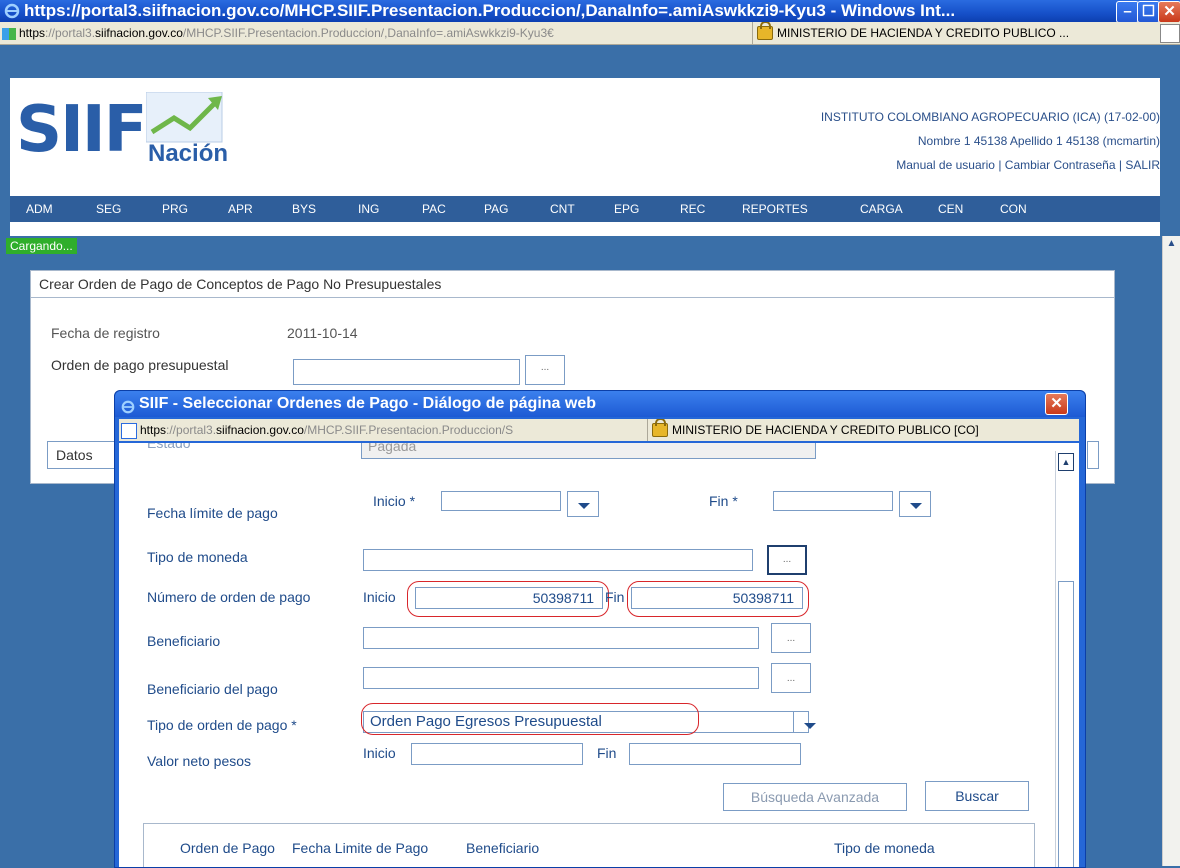 The image size is (1180, 868). What do you see at coordinates (379, 753) in the screenshot?
I see `valor-inicio-label: Inicio` at bounding box center [379, 753].